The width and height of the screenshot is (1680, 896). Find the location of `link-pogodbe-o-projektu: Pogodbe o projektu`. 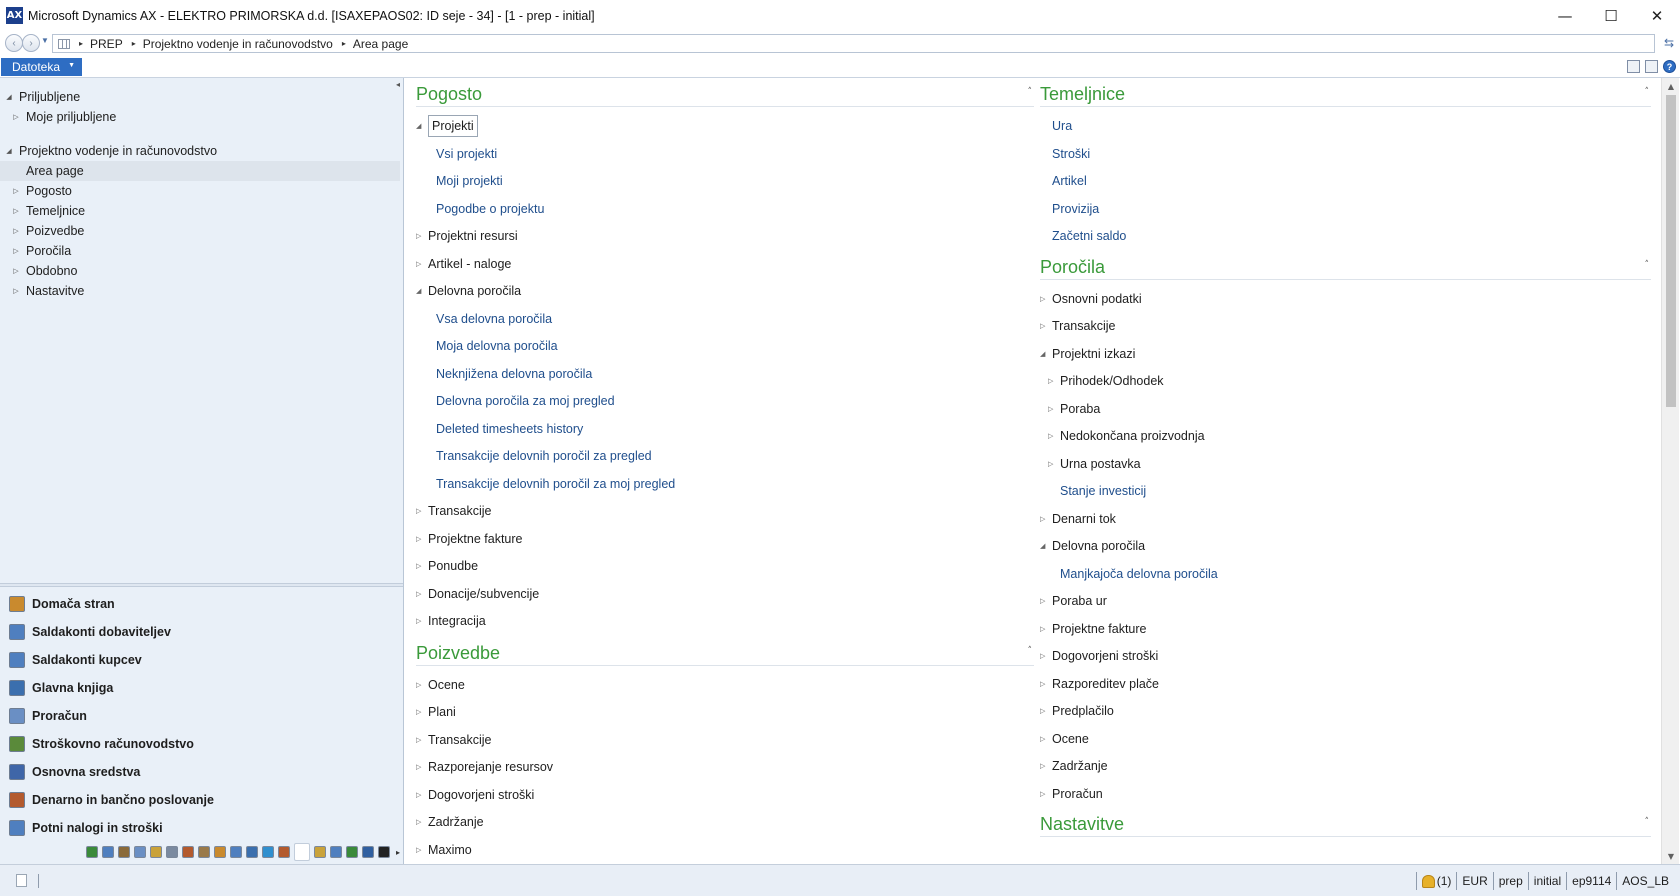

link-pogodbe-o-projektu: Pogodbe o projektu is located at coordinates (484, 209).